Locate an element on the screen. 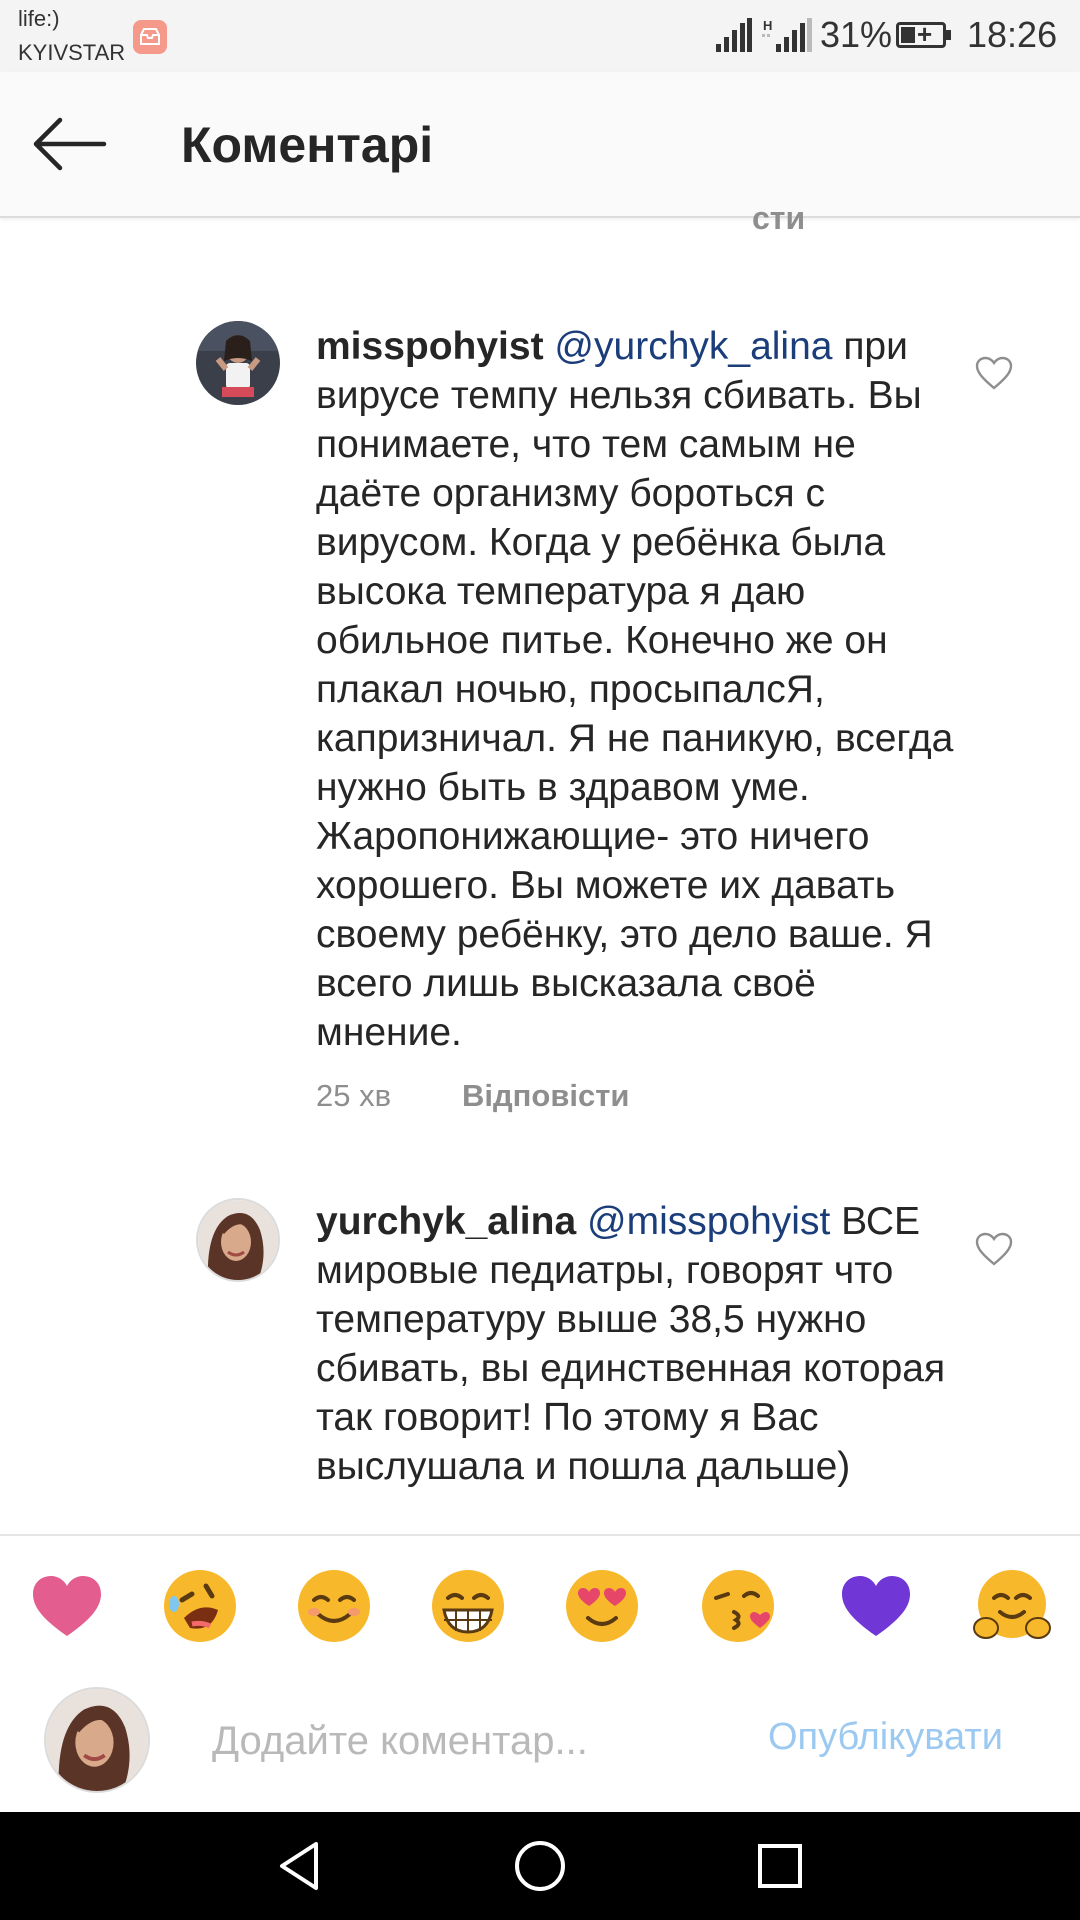  carrier-secondary: KYIVSTAR is located at coordinates (72, 52).